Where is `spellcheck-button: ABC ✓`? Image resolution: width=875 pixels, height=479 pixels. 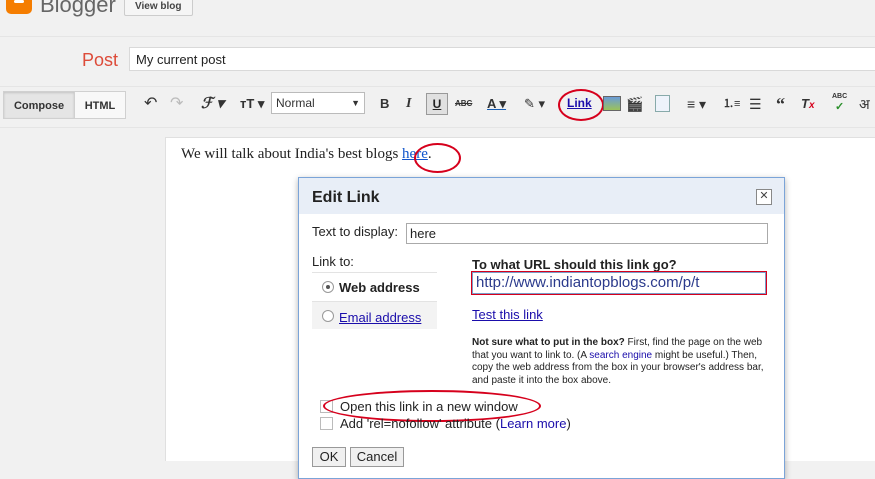 spellcheck-button: ABC ✓ is located at coordinates (840, 102).